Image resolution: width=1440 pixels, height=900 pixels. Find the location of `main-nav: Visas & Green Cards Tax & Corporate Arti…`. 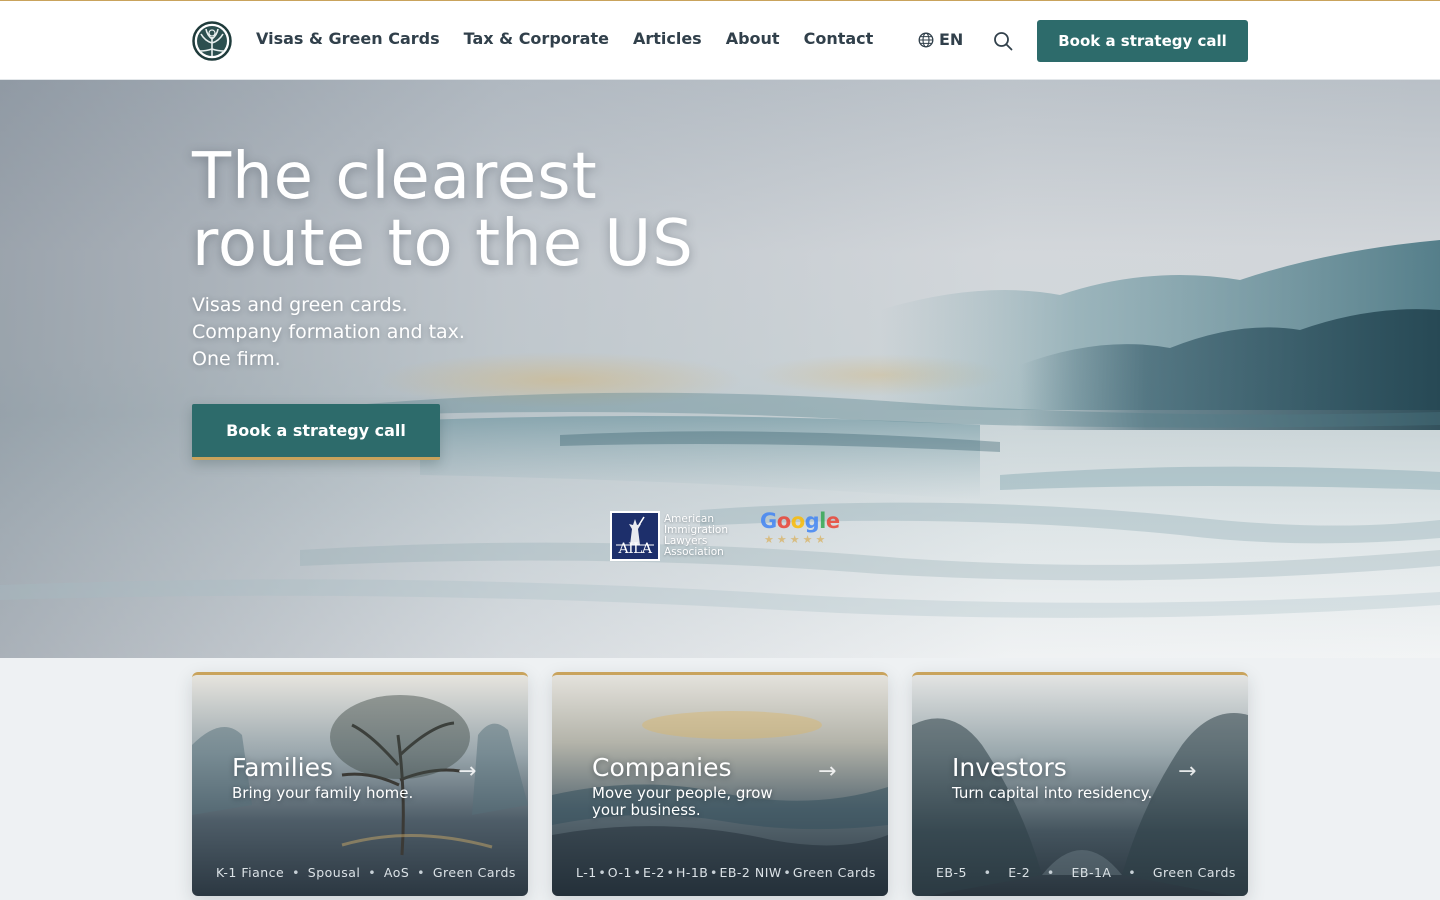

main-nav: Visas & Green Cards Tax & Corporate Arti… is located at coordinates (564, 38).